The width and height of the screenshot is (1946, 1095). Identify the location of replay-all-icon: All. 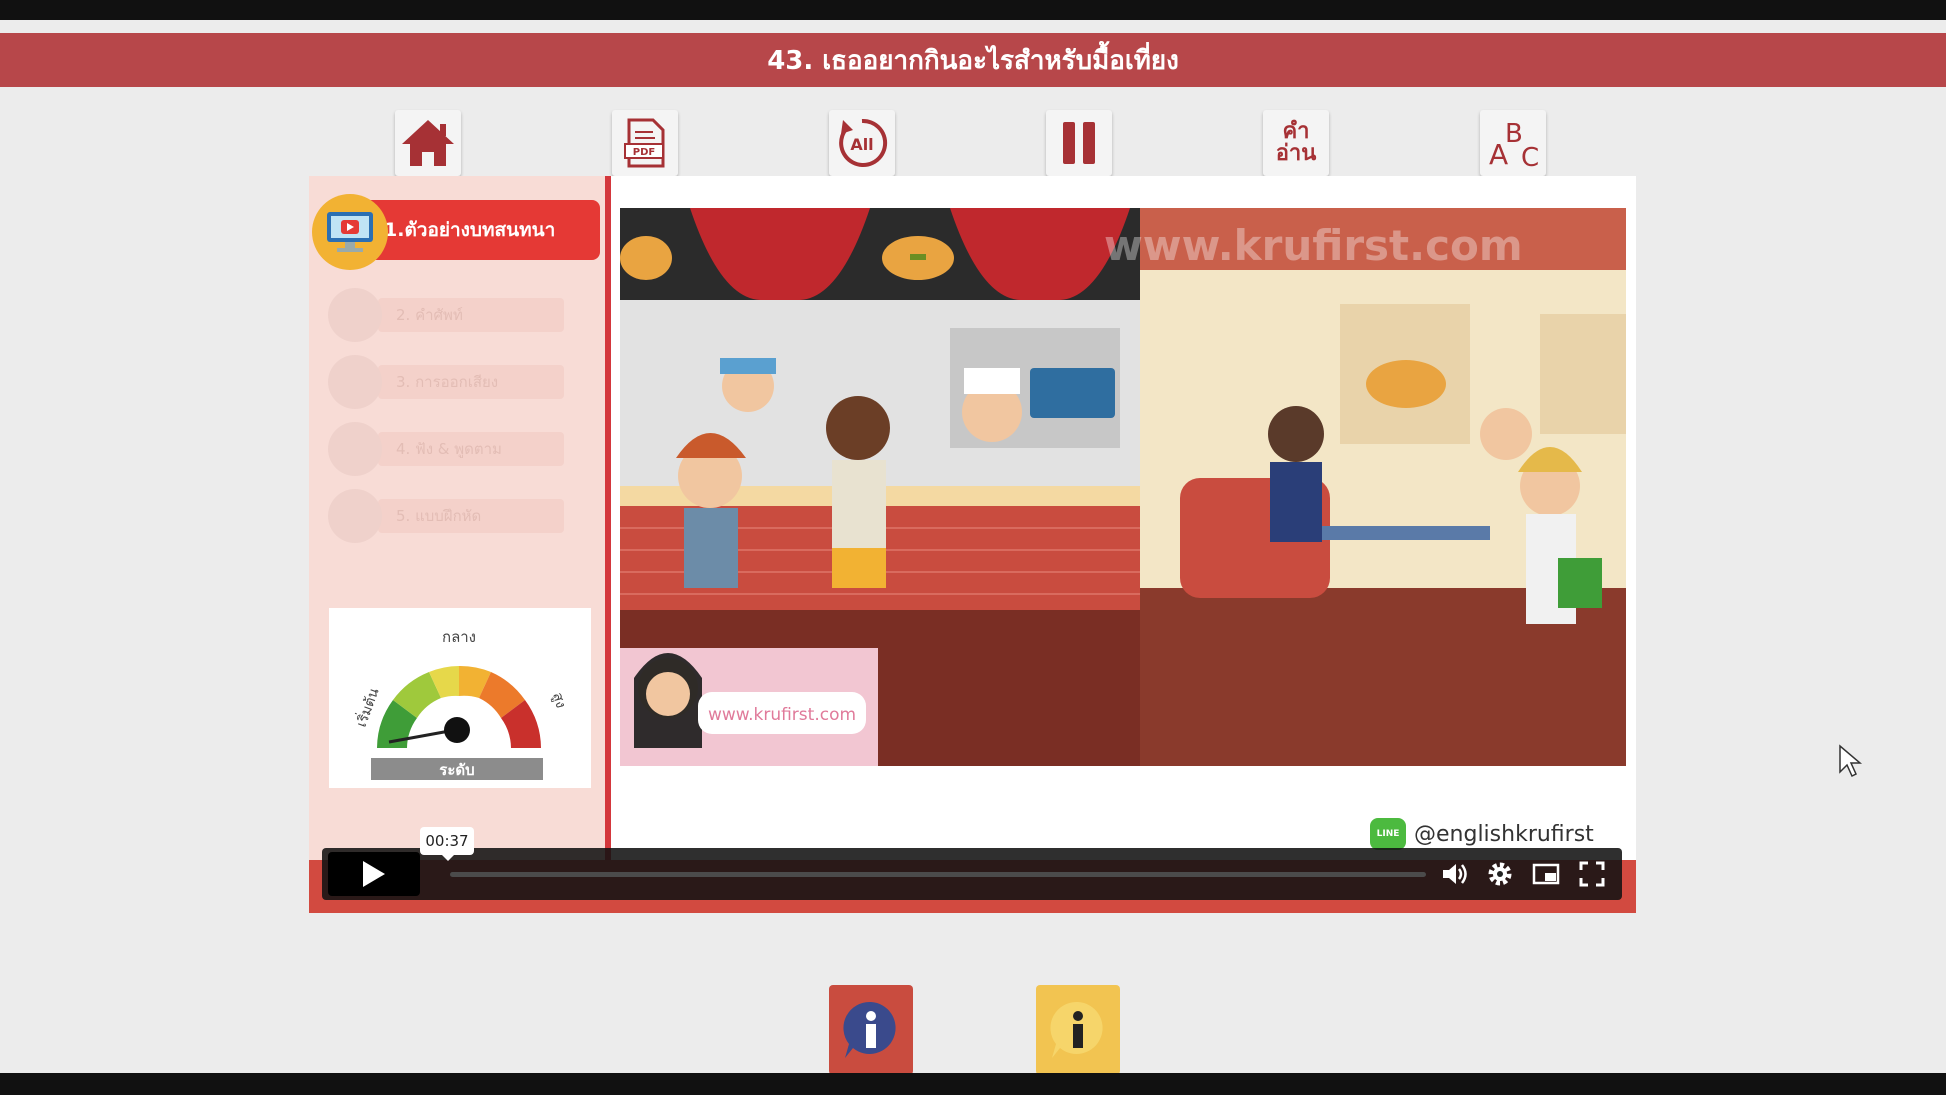
(863, 142).